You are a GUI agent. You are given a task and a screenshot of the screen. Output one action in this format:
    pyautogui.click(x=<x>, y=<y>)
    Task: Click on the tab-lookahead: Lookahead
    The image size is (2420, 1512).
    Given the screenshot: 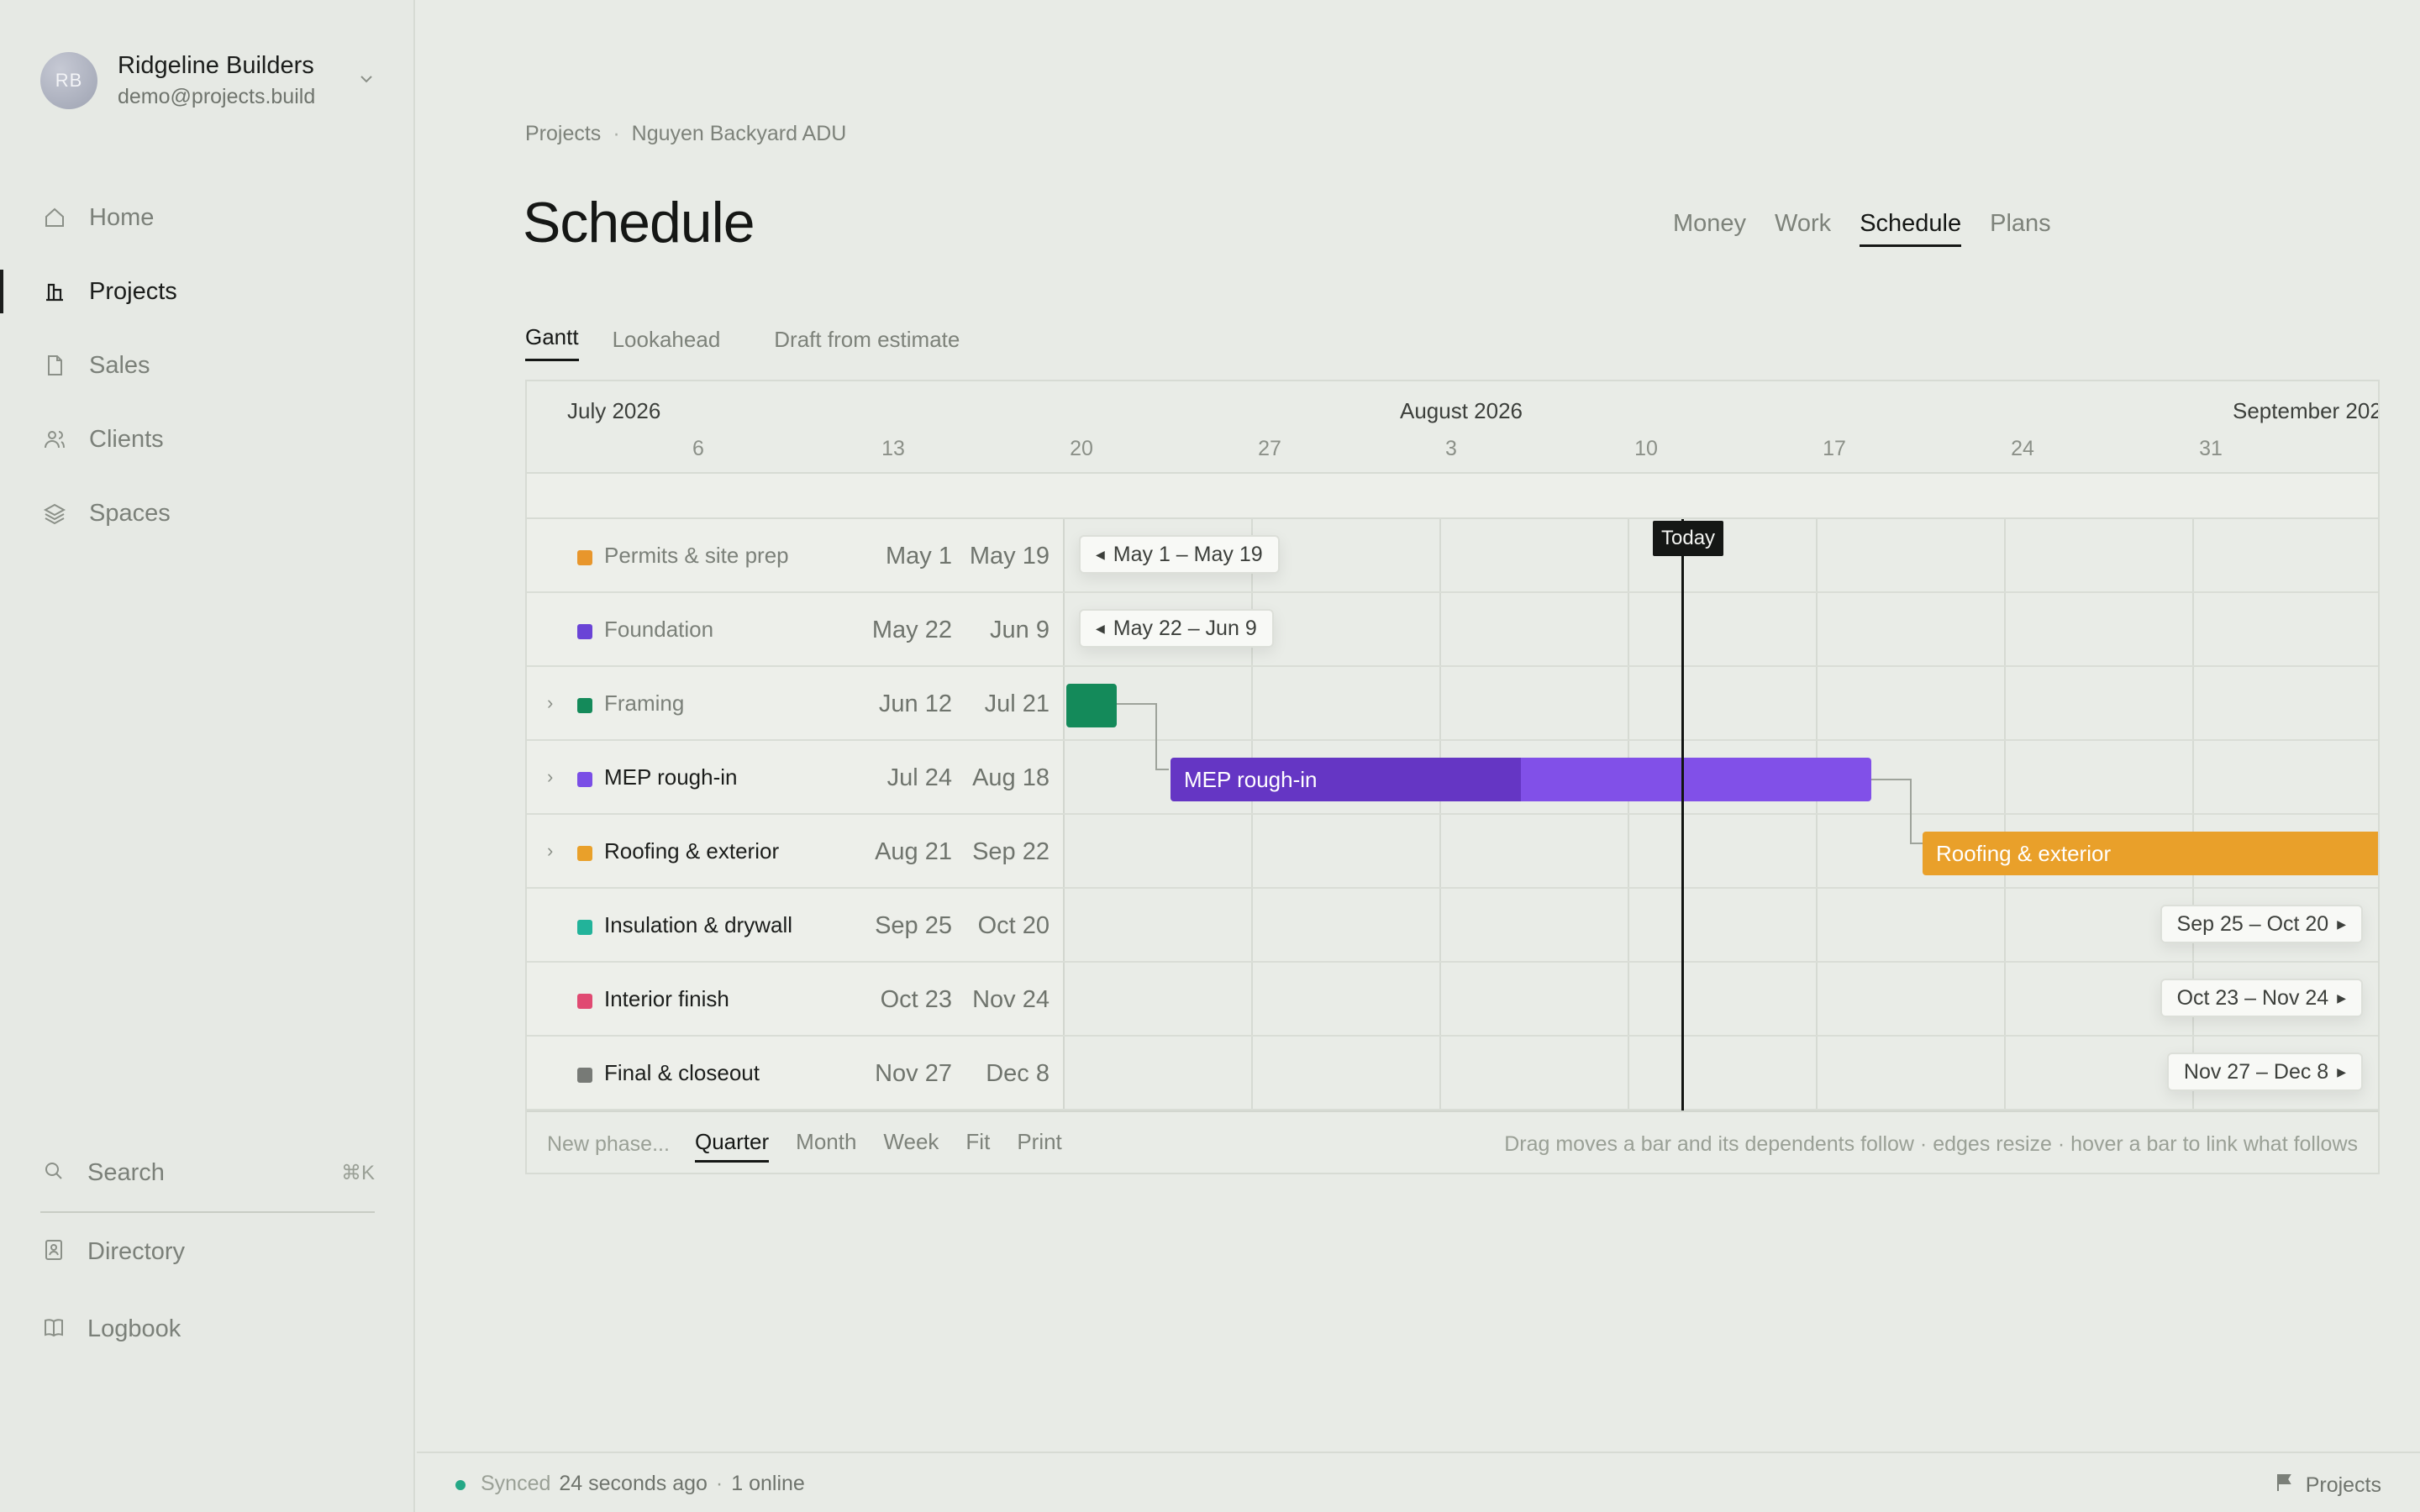 What is the action you would take?
    pyautogui.click(x=667, y=344)
    